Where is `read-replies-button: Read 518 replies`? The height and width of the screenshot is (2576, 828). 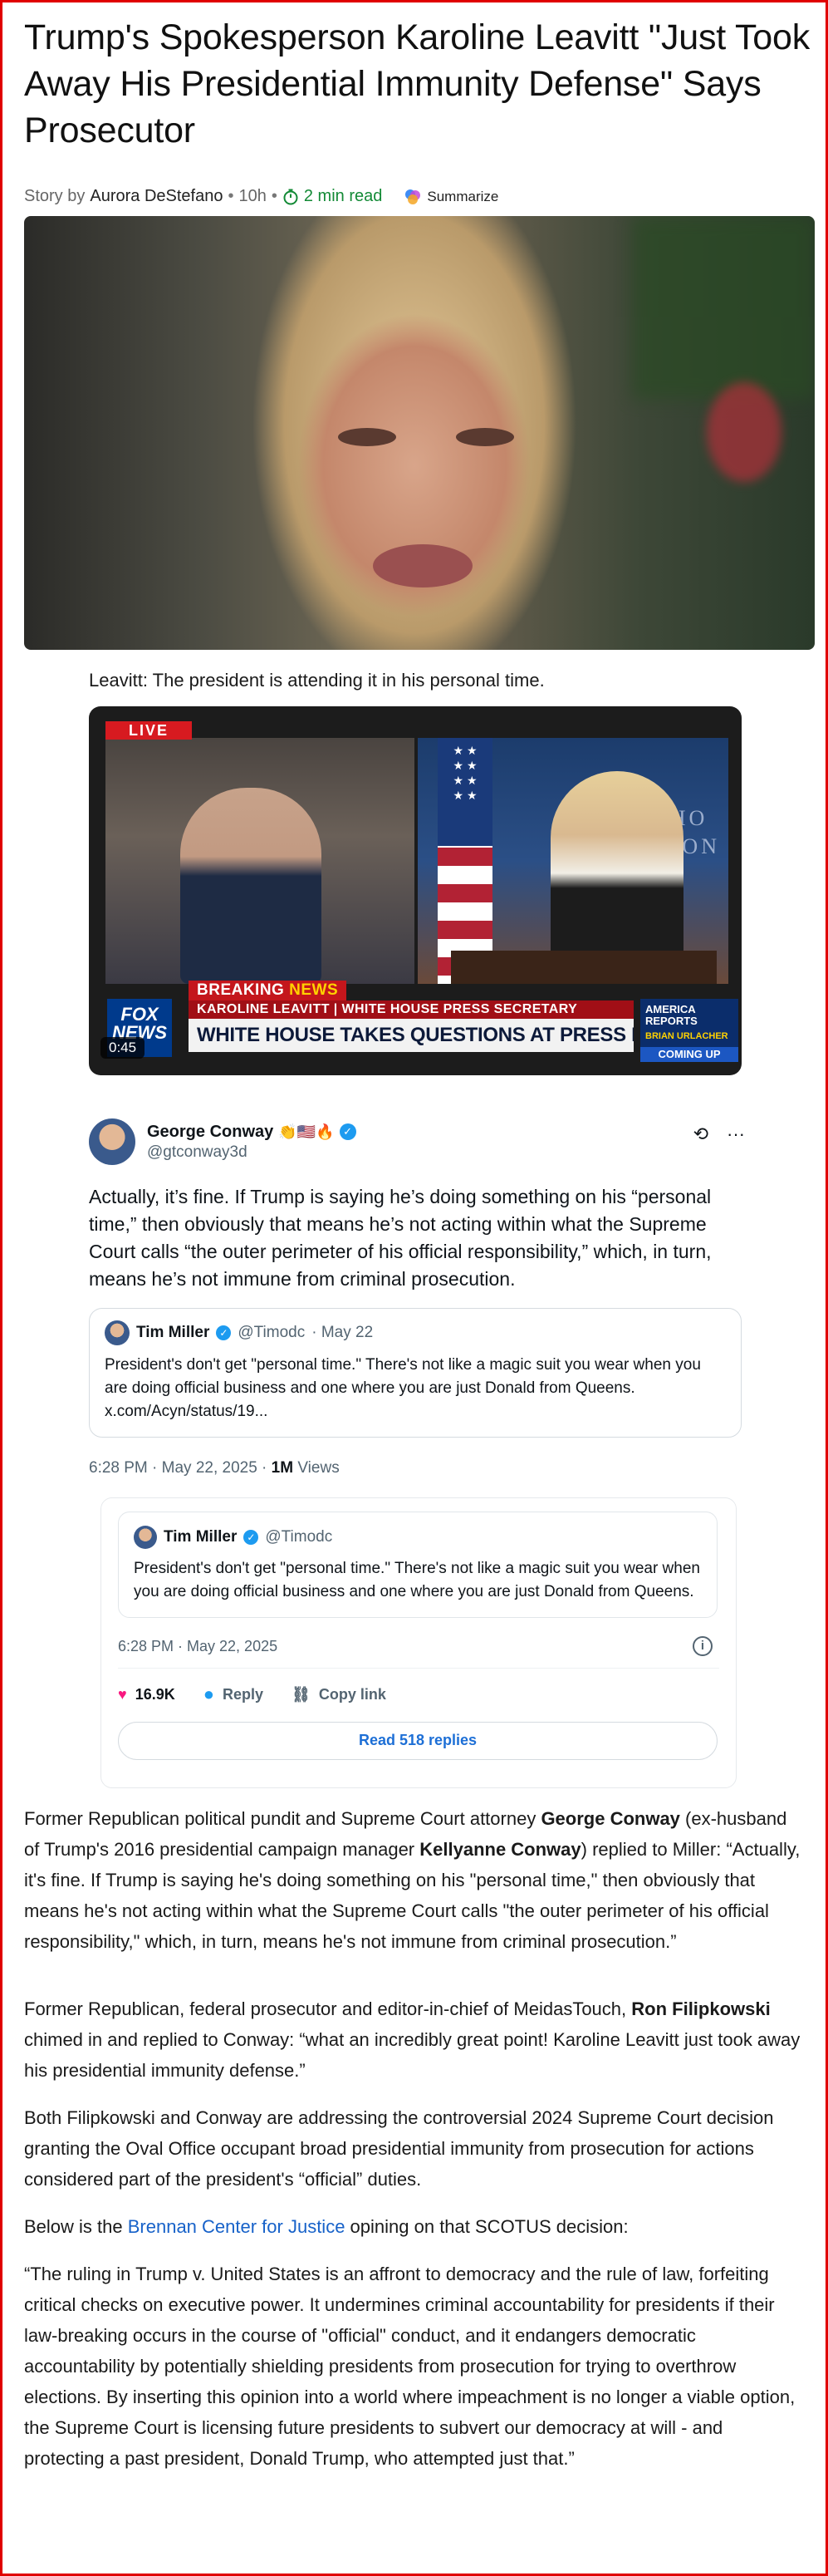
read-replies-button: Read 518 replies is located at coordinates (418, 1741).